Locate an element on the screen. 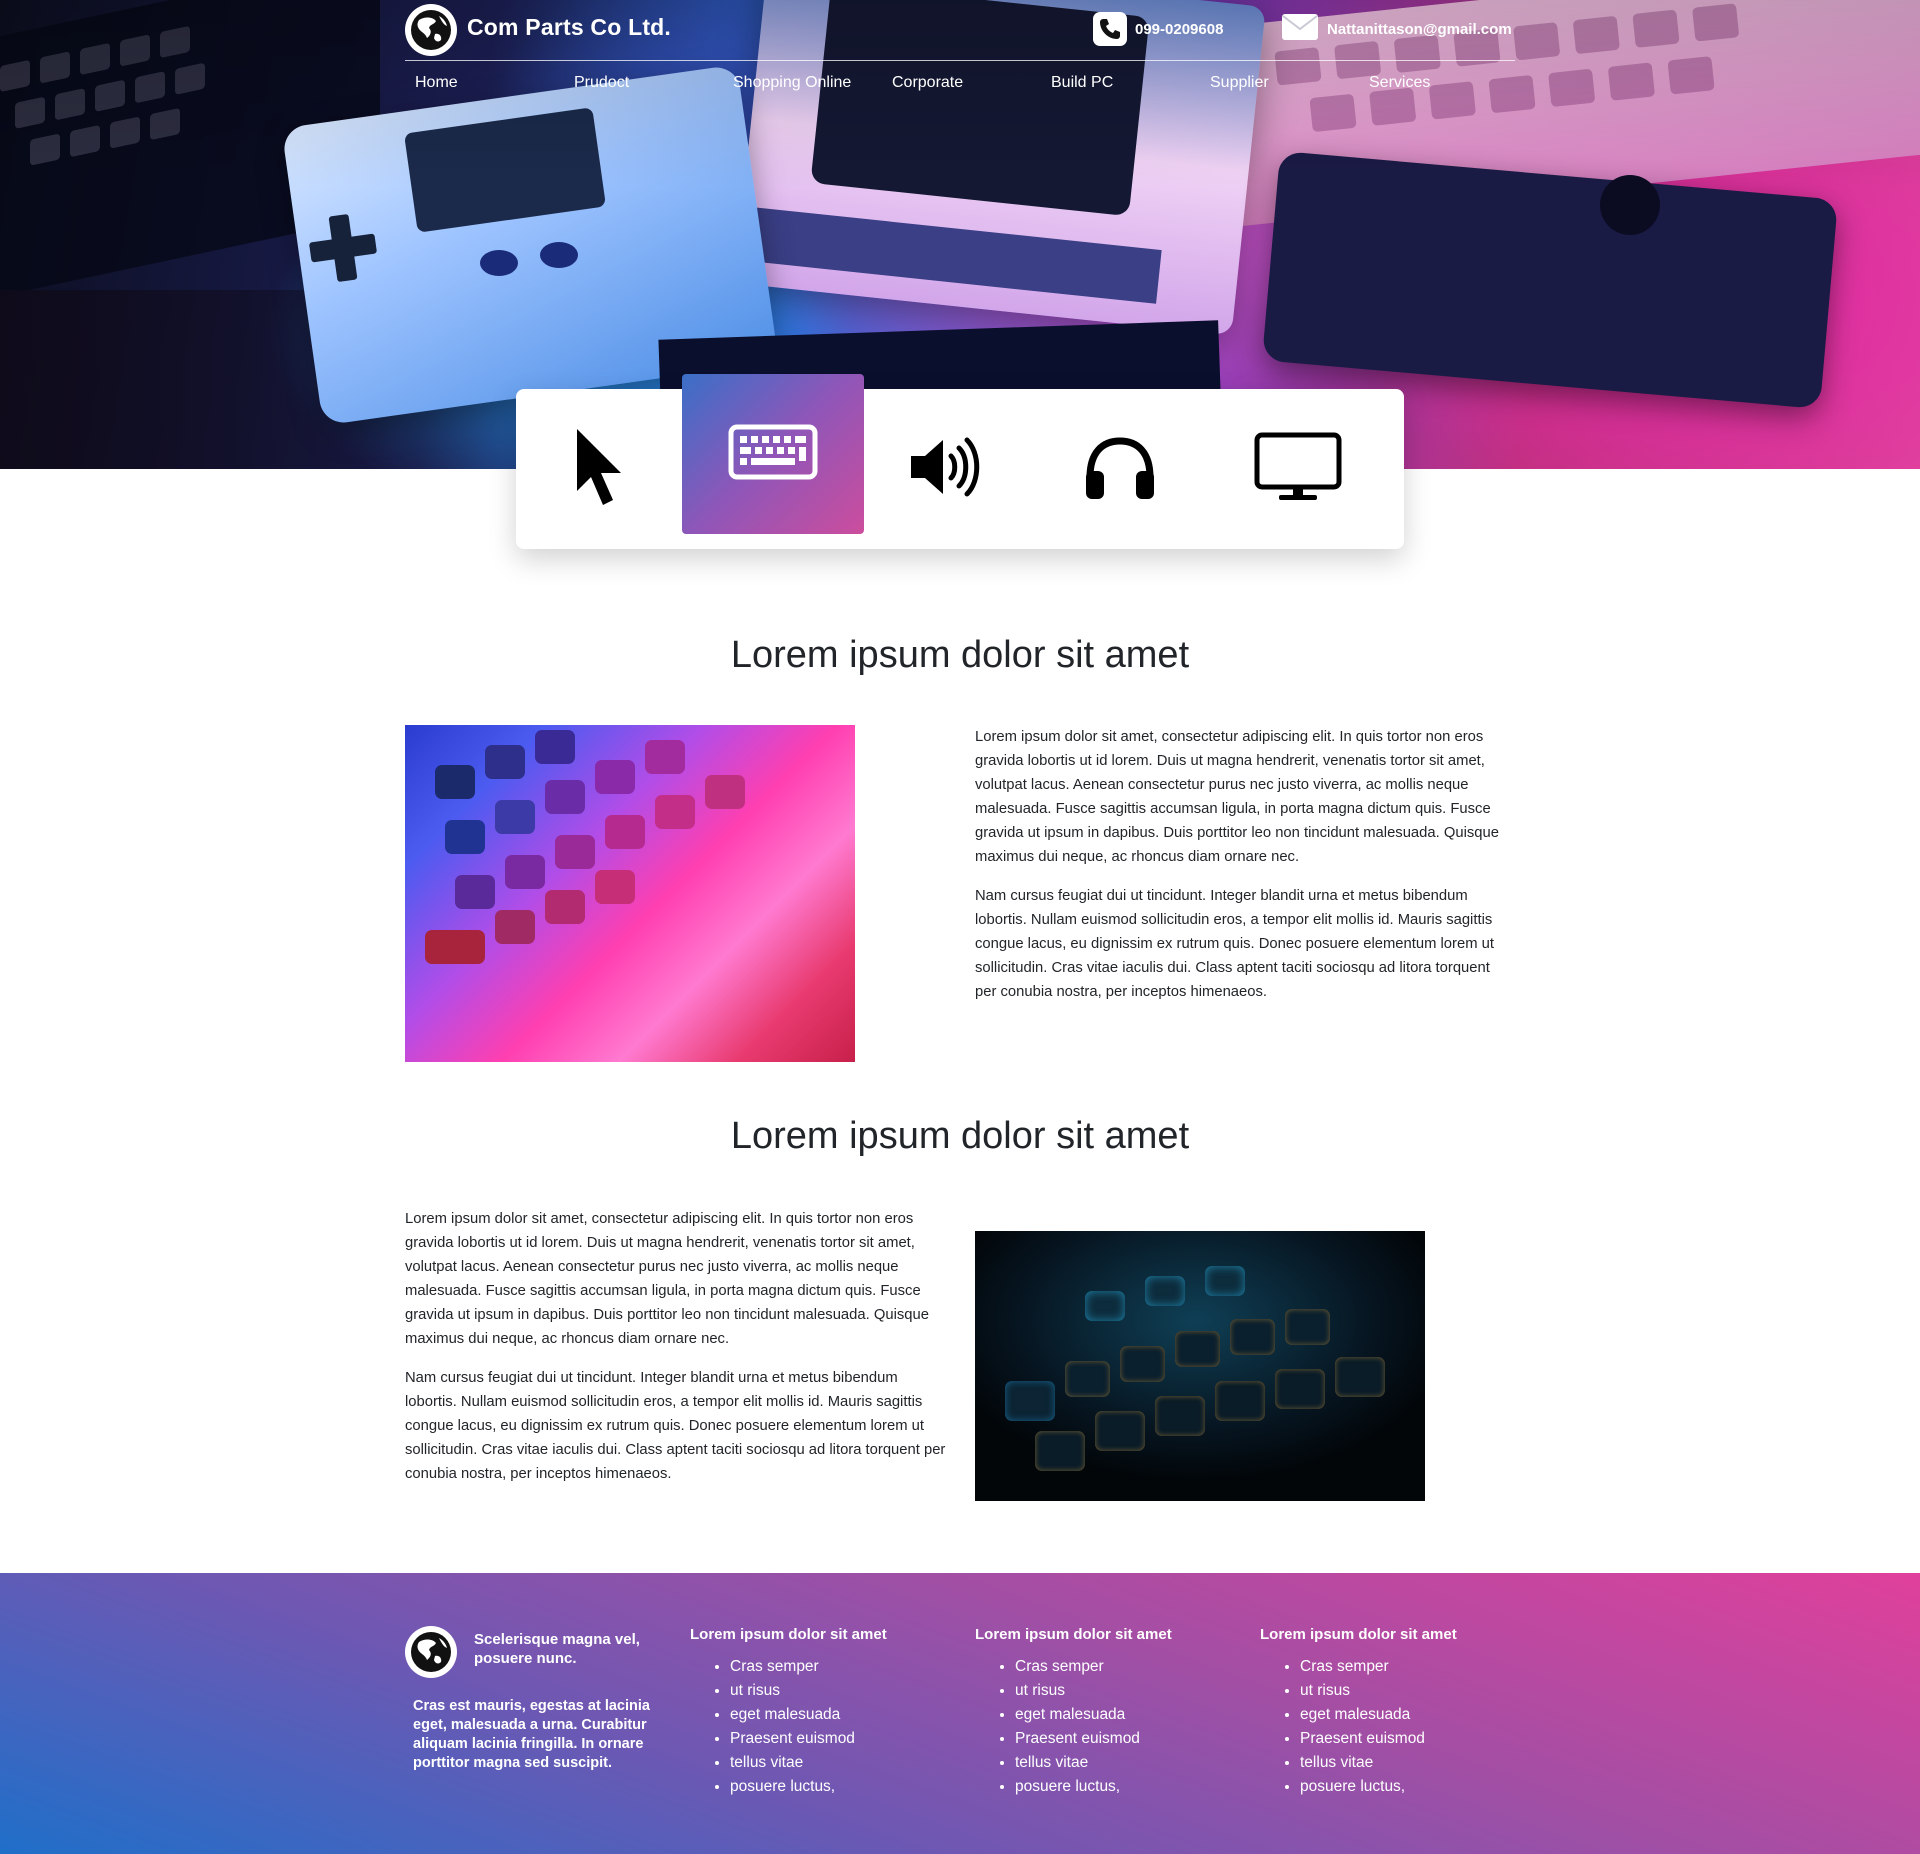  speaker-icon is located at coordinates (947, 469).